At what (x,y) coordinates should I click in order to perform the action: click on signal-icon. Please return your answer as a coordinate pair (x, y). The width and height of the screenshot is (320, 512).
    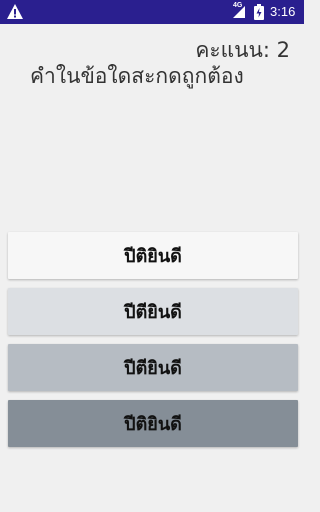
    Looking at the image, I should click on (239, 12).